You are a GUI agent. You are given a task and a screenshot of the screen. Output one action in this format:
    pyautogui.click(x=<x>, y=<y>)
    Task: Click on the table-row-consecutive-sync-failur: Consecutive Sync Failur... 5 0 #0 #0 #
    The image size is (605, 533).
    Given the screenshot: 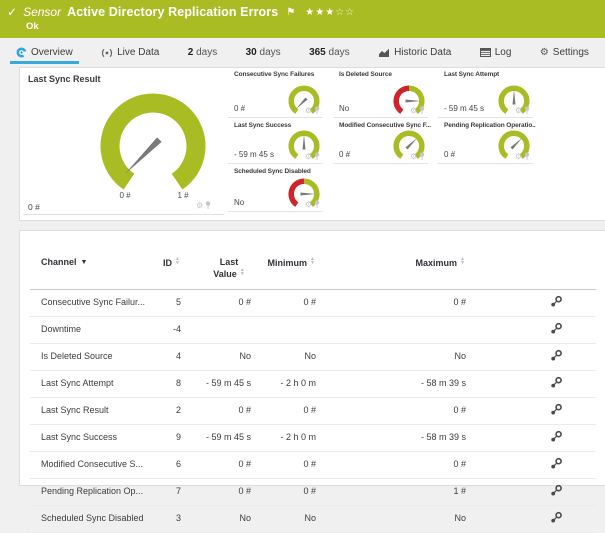 What is the action you would take?
    pyautogui.click(x=313, y=303)
    